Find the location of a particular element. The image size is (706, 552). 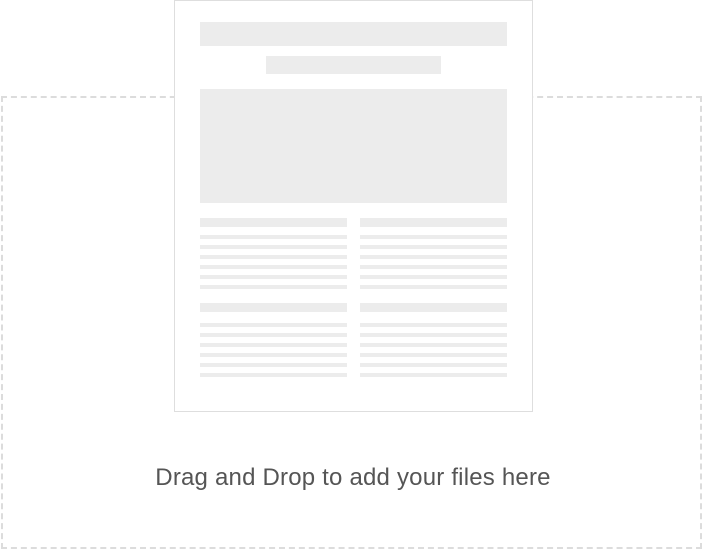

placeholder-image-block is located at coordinates (353, 146).